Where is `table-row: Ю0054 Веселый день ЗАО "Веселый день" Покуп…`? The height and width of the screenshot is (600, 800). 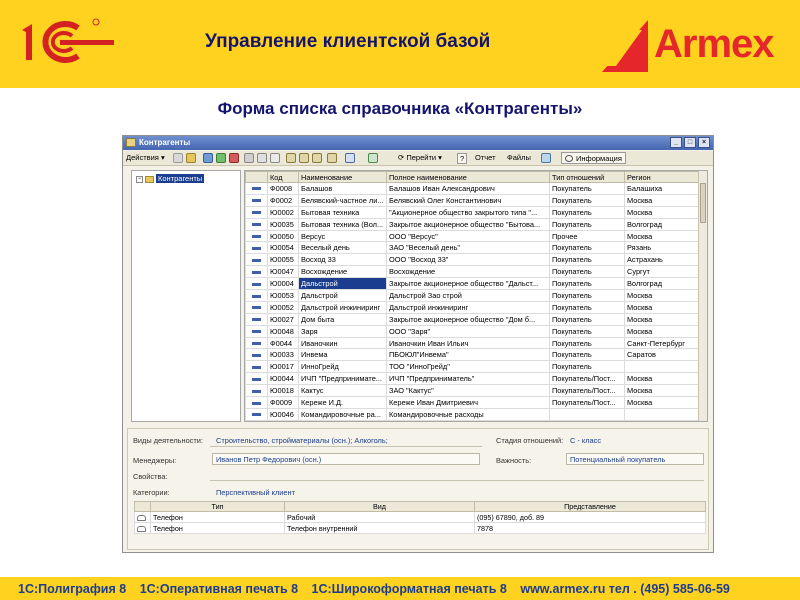 table-row: Ю0054 Веселый день ЗАО "Веселый день" Покуп… is located at coordinates (472, 248).